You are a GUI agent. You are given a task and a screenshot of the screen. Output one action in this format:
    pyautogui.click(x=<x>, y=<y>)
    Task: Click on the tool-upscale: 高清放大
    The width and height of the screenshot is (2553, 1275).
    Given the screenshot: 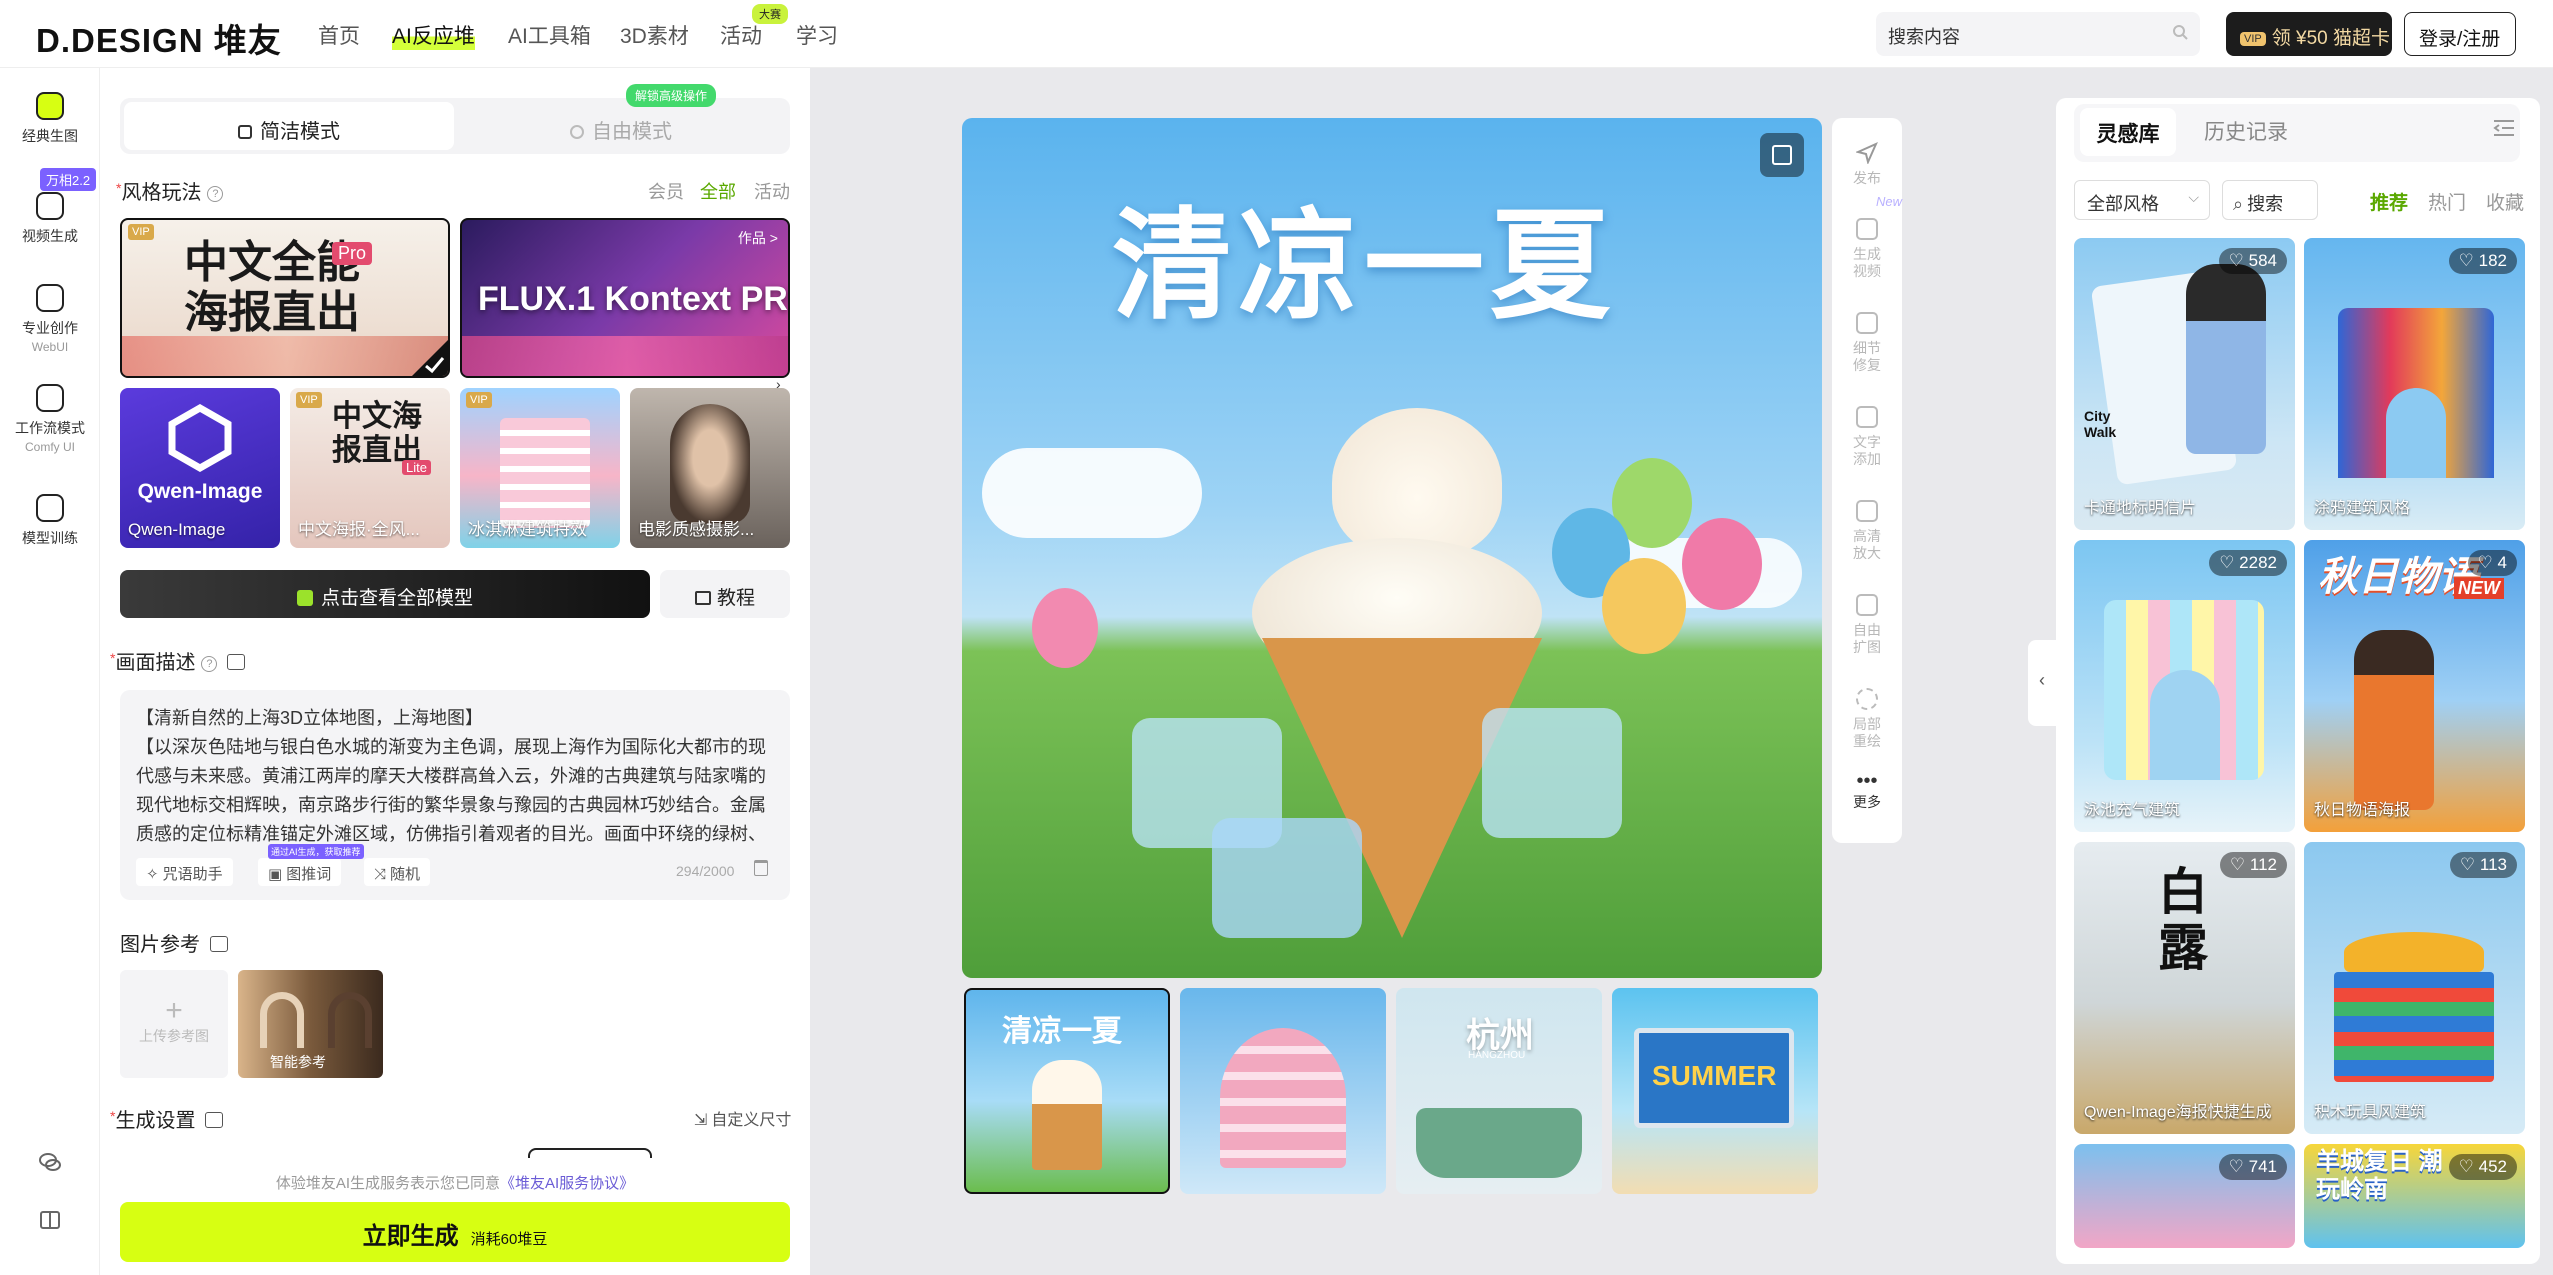 What is the action you would take?
    pyautogui.click(x=1867, y=531)
    